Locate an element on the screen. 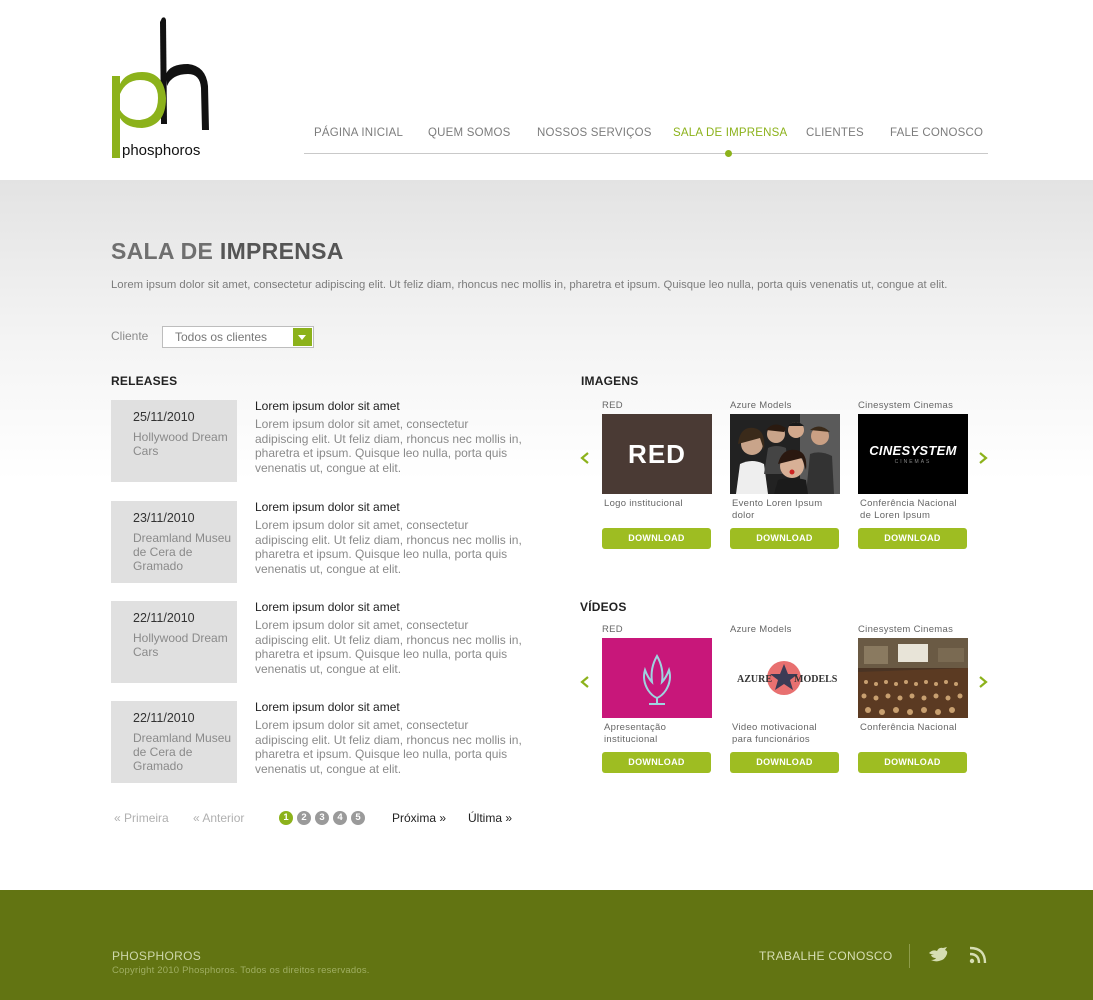 This screenshot has height=1000, width=1093. video-thumbnail-azure-models: AZURE MODELS is located at coordinates (785, 678).